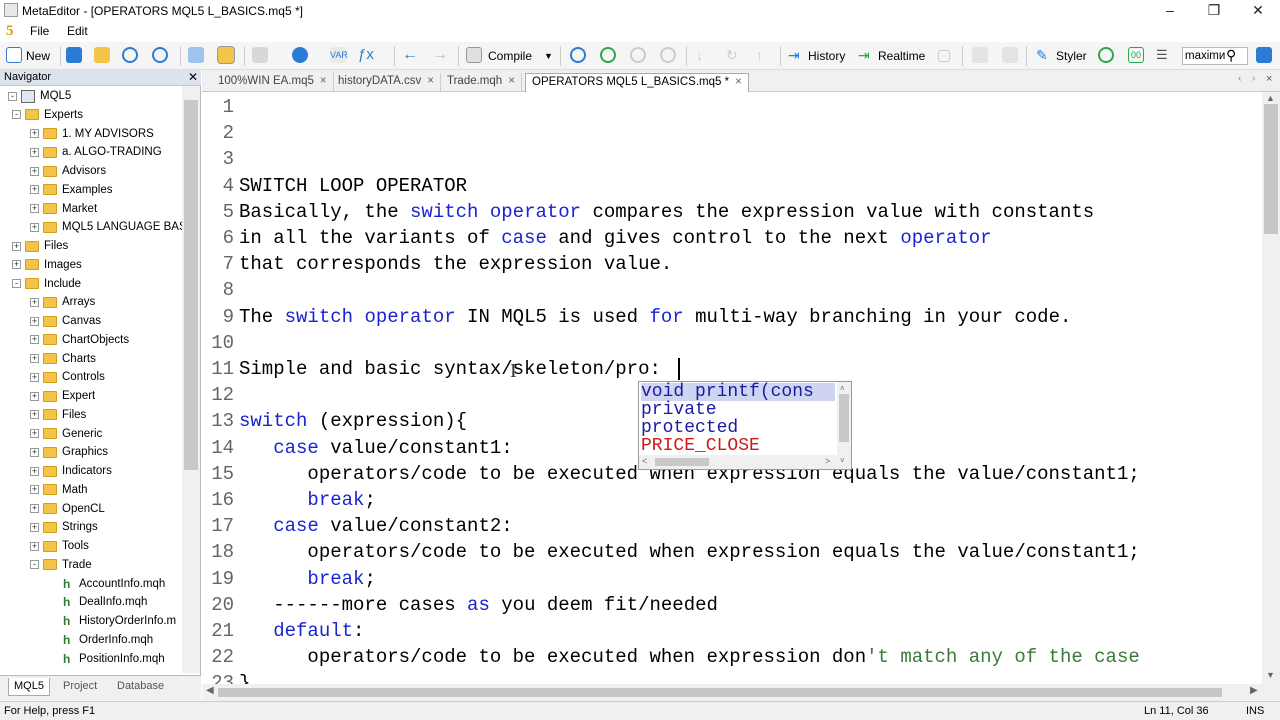  What do you see at coordinates (1239, 78) in the screenshot?
I see `tabs-left-arrow-icon: ‹` at bounding box center [1239, 78].